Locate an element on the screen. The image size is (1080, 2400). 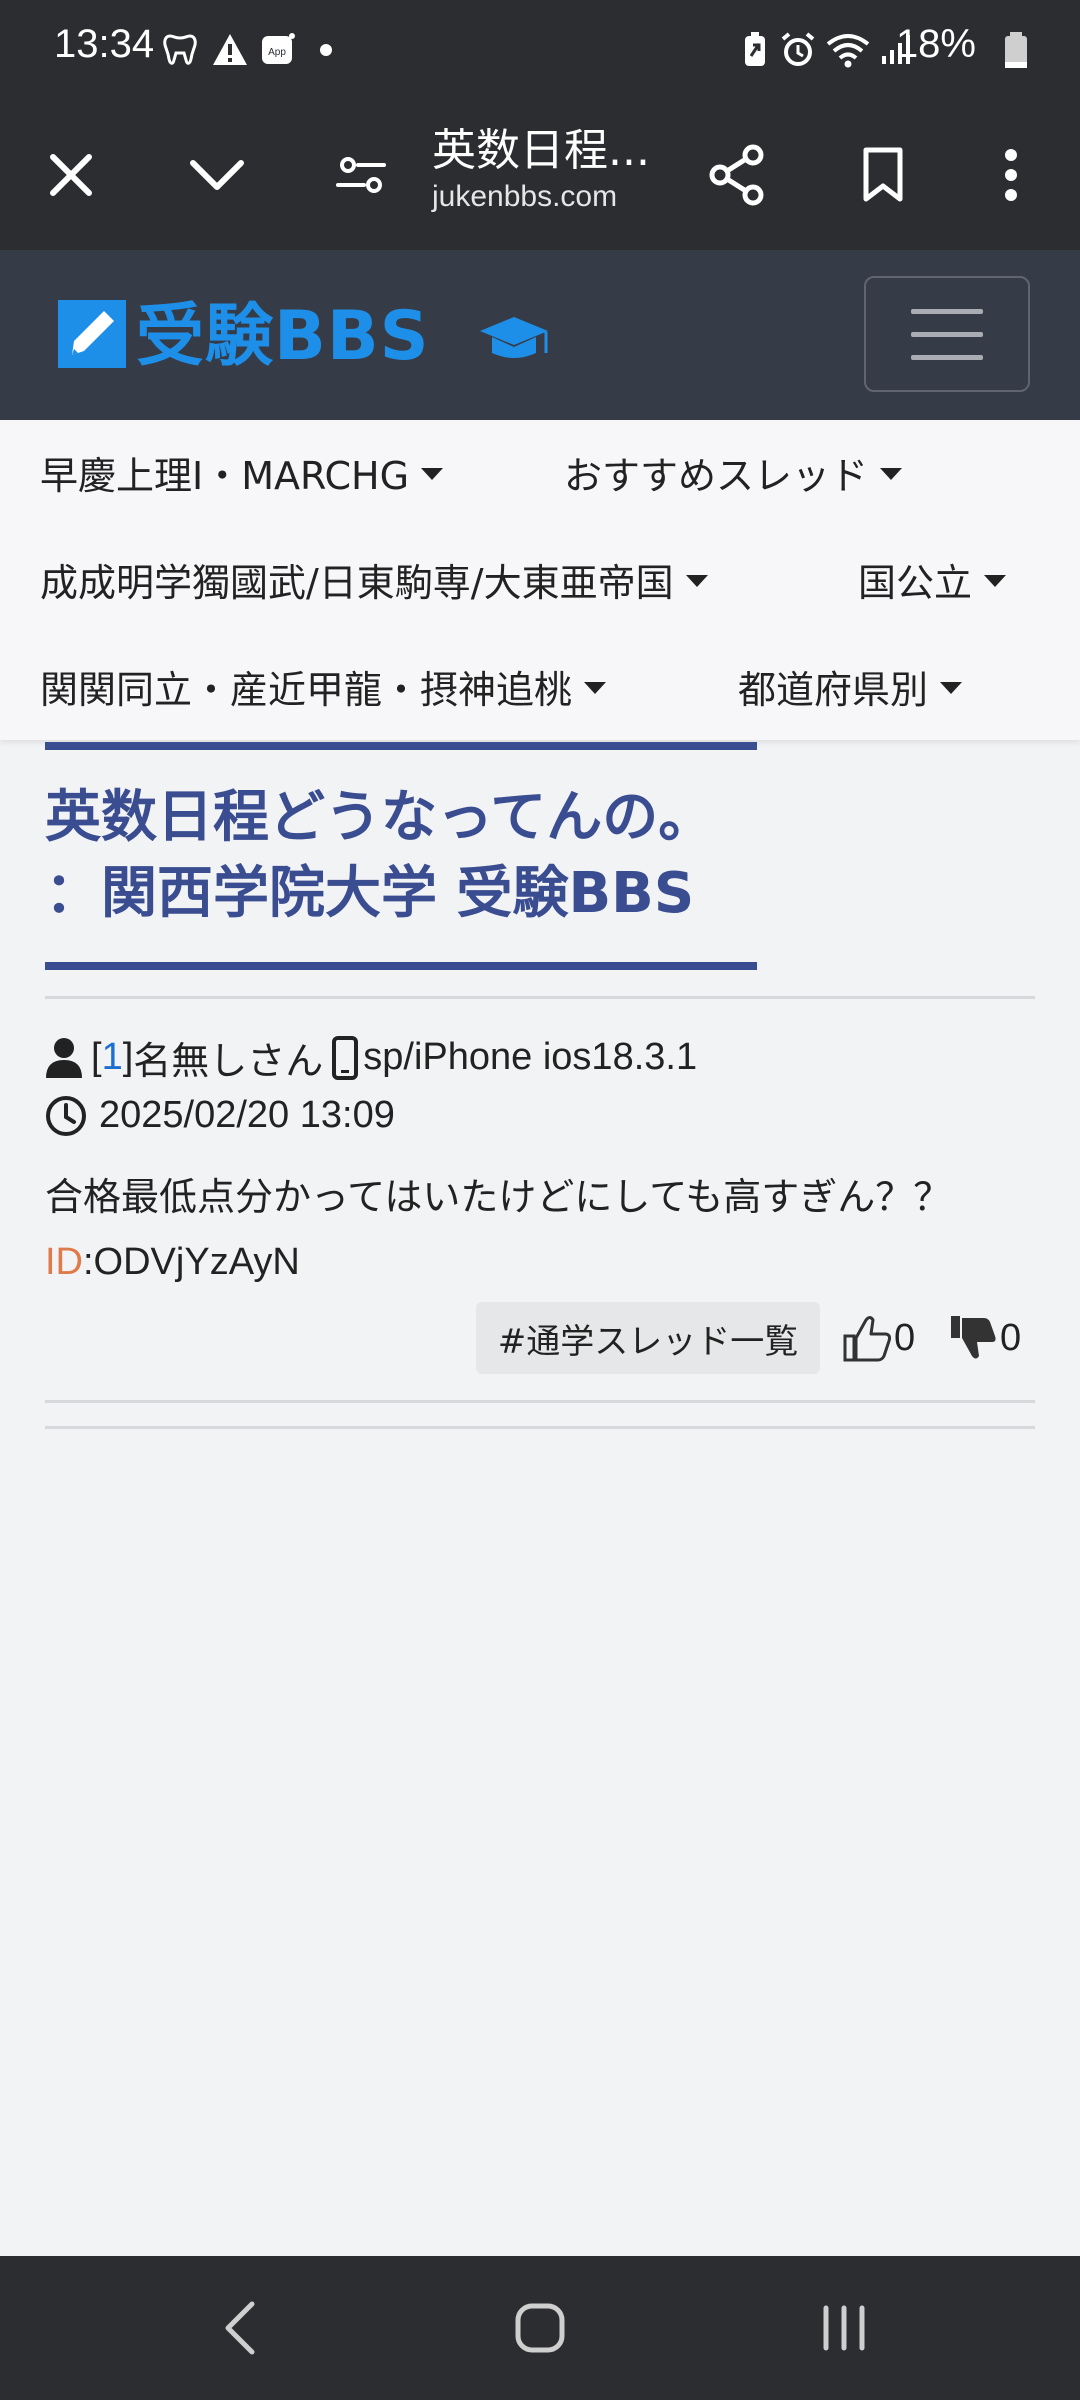
tooth-icon is located at coordinates (180, 49).